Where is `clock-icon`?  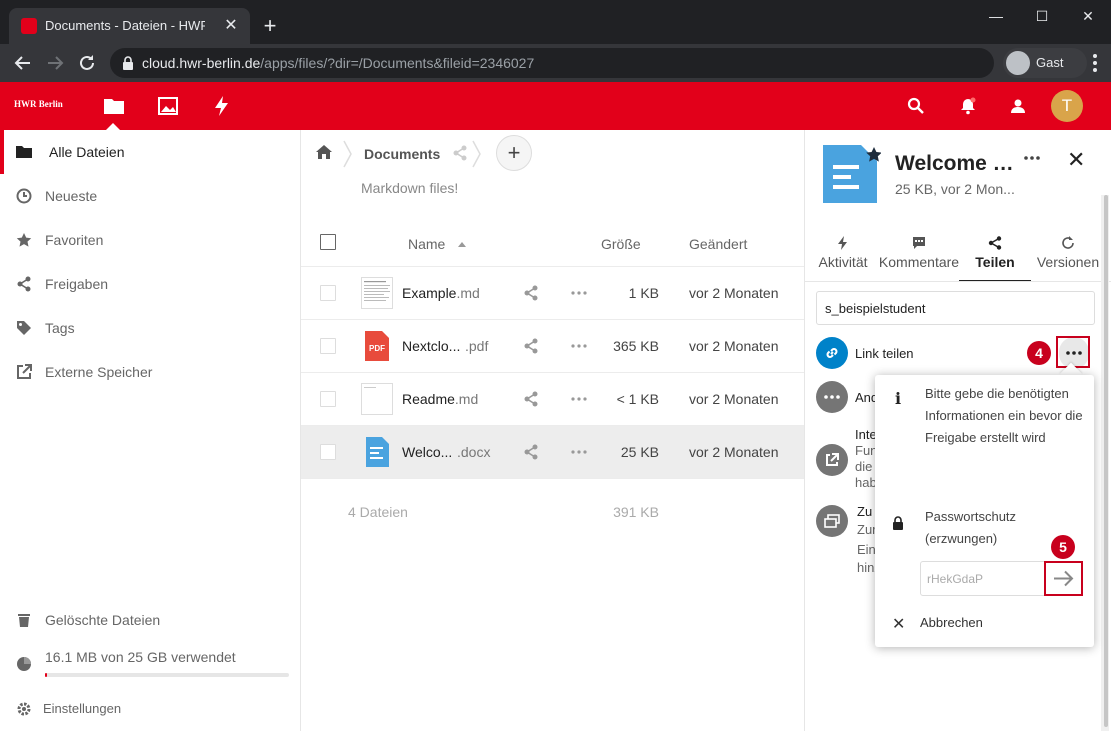 clock-icon is located at coordinates (24, 196).